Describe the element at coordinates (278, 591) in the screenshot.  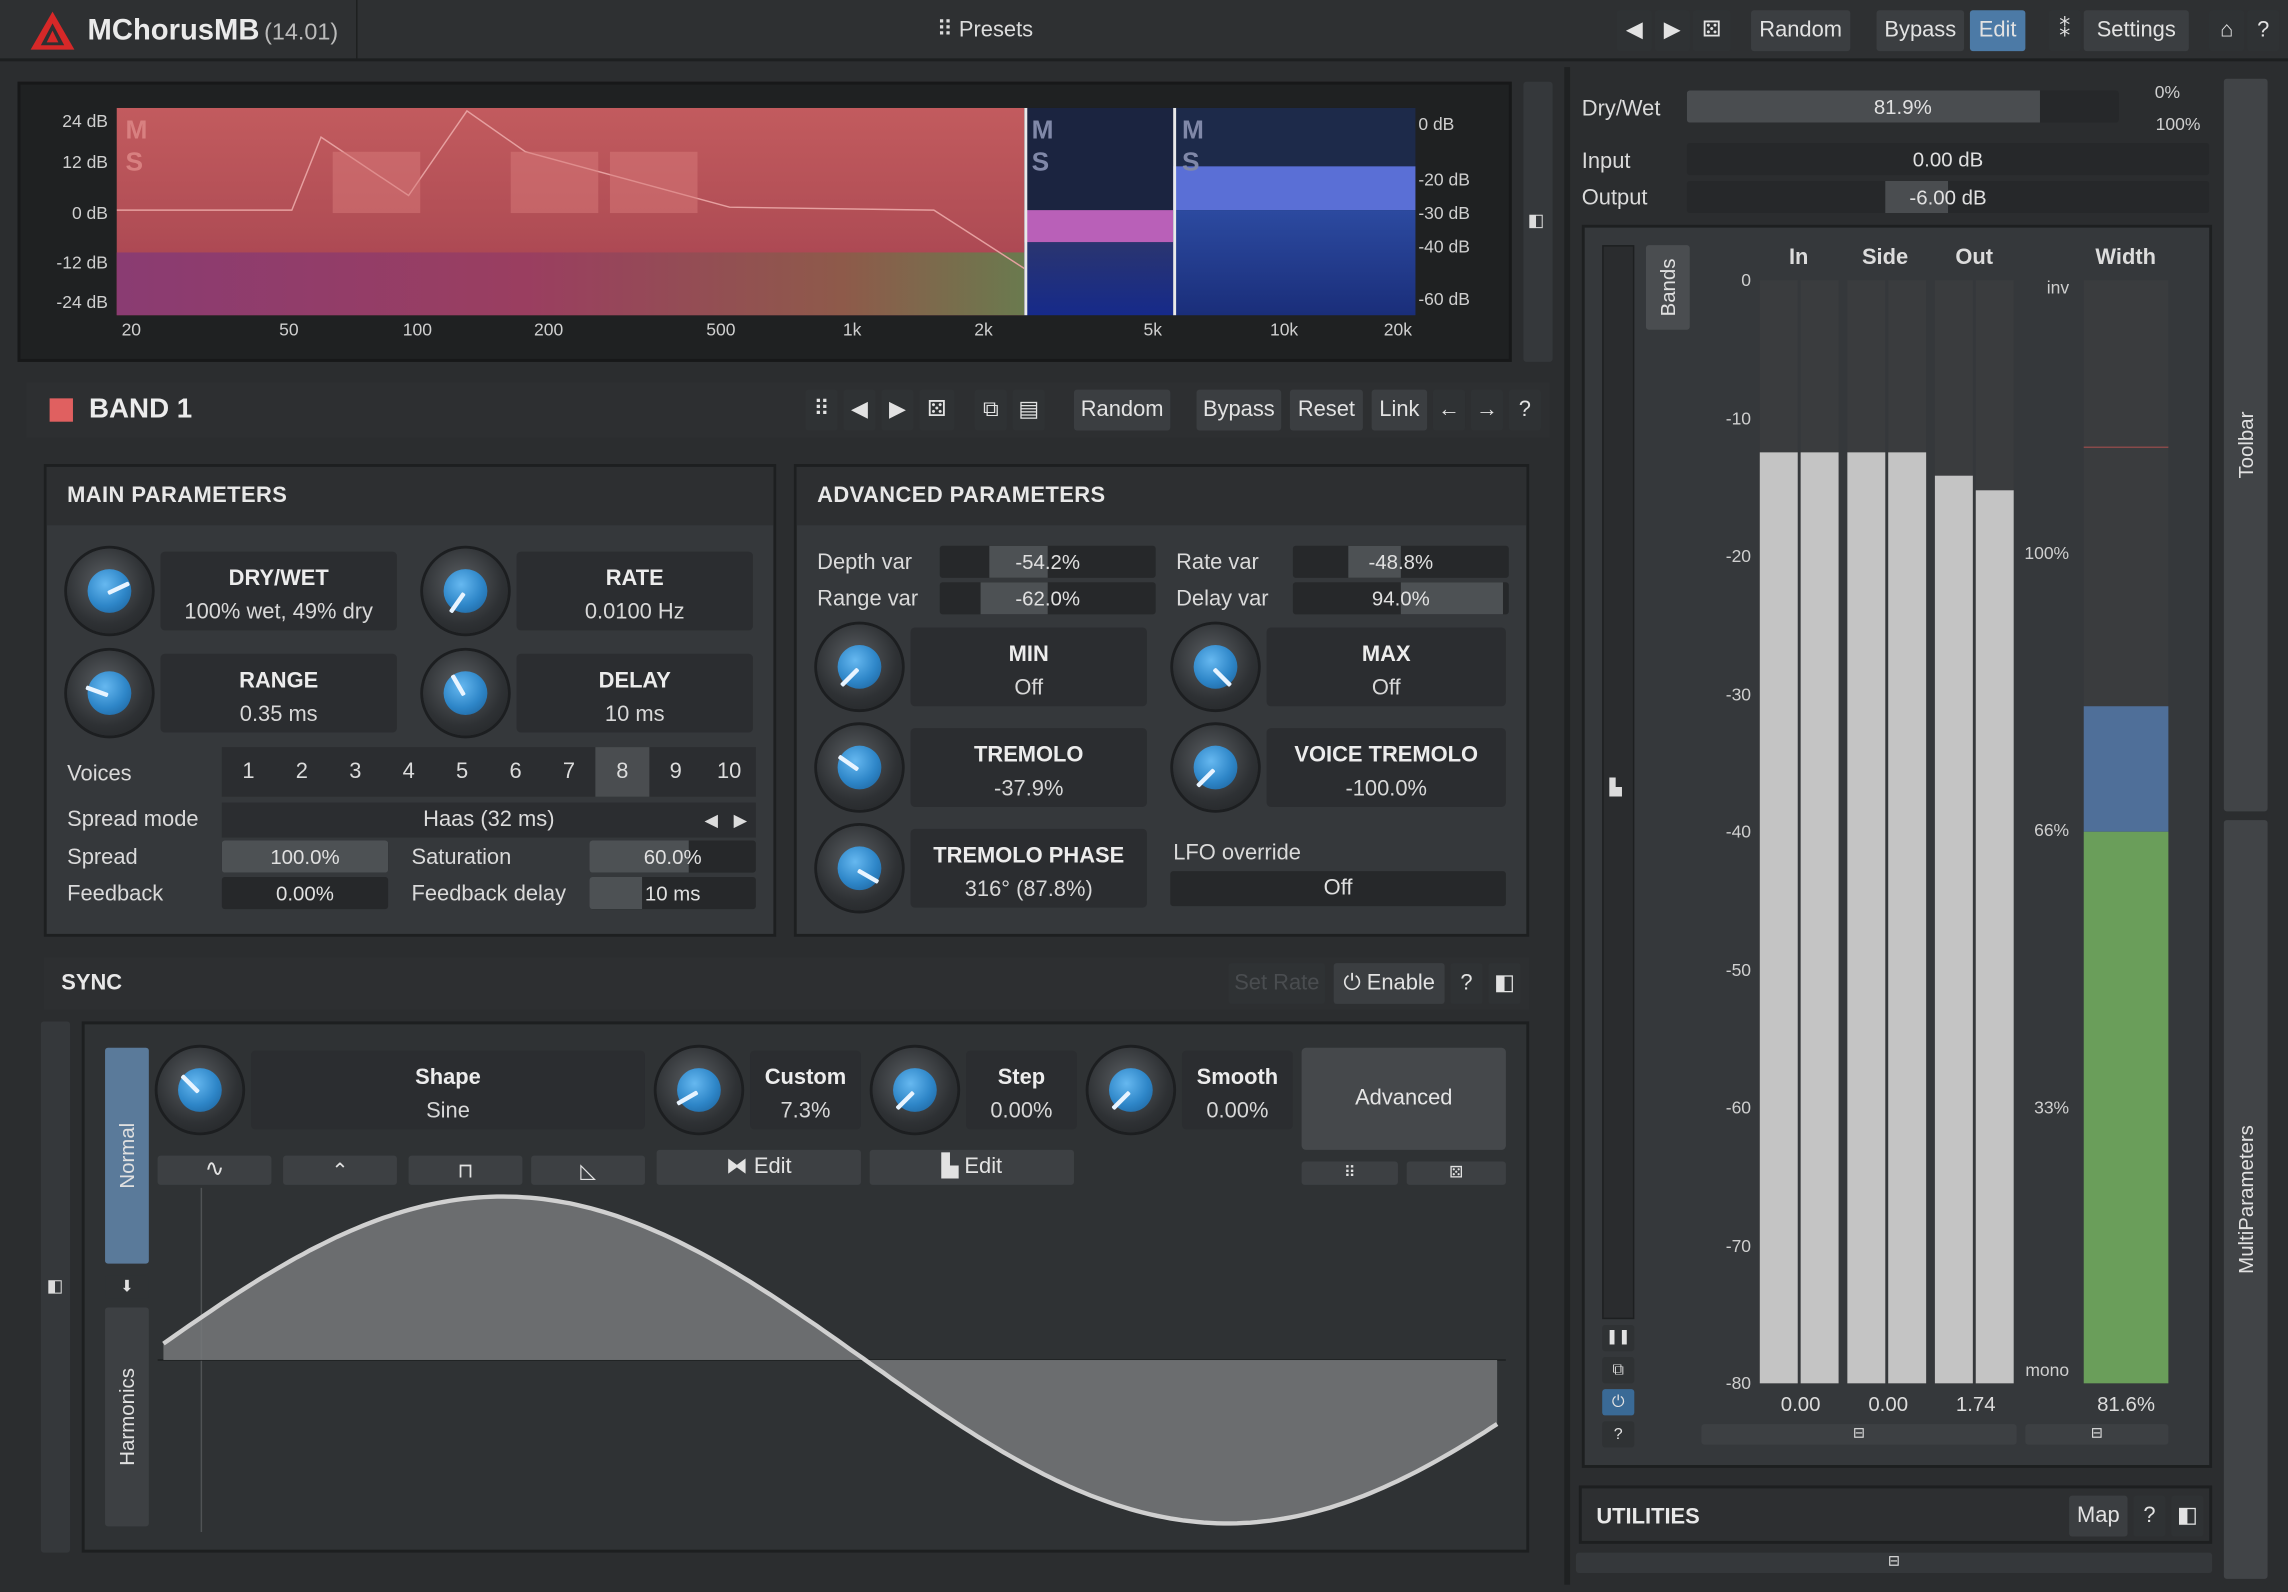
I see `drywet-display: DRY/WET 100% wet, 49% dry` at that location.